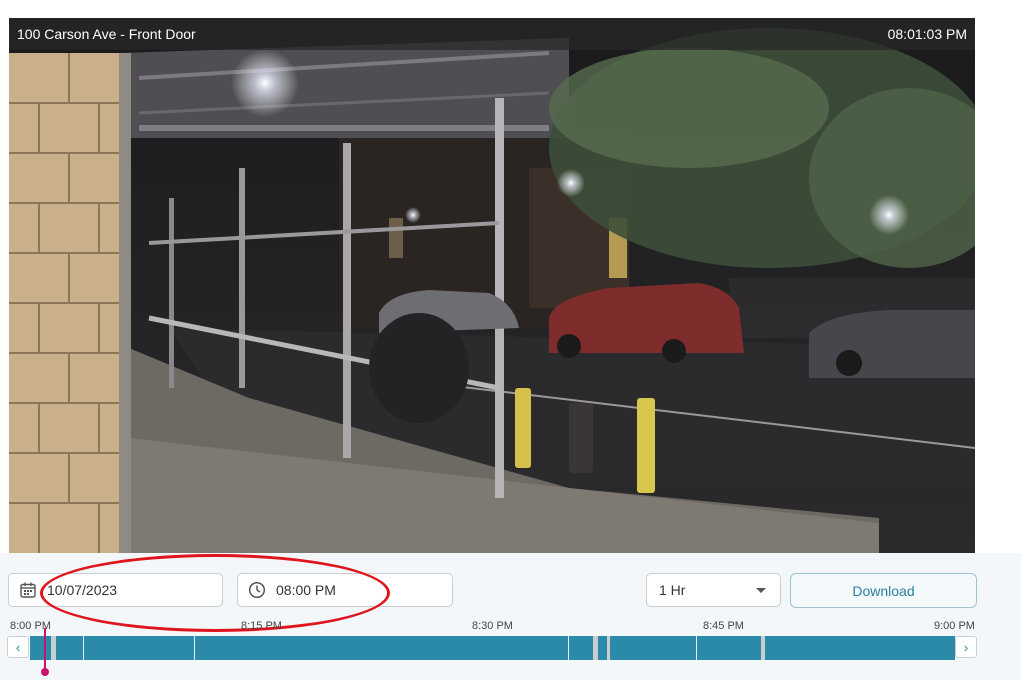  I want to click on time-picker-field: 08:00 PM, so click(345, 590).